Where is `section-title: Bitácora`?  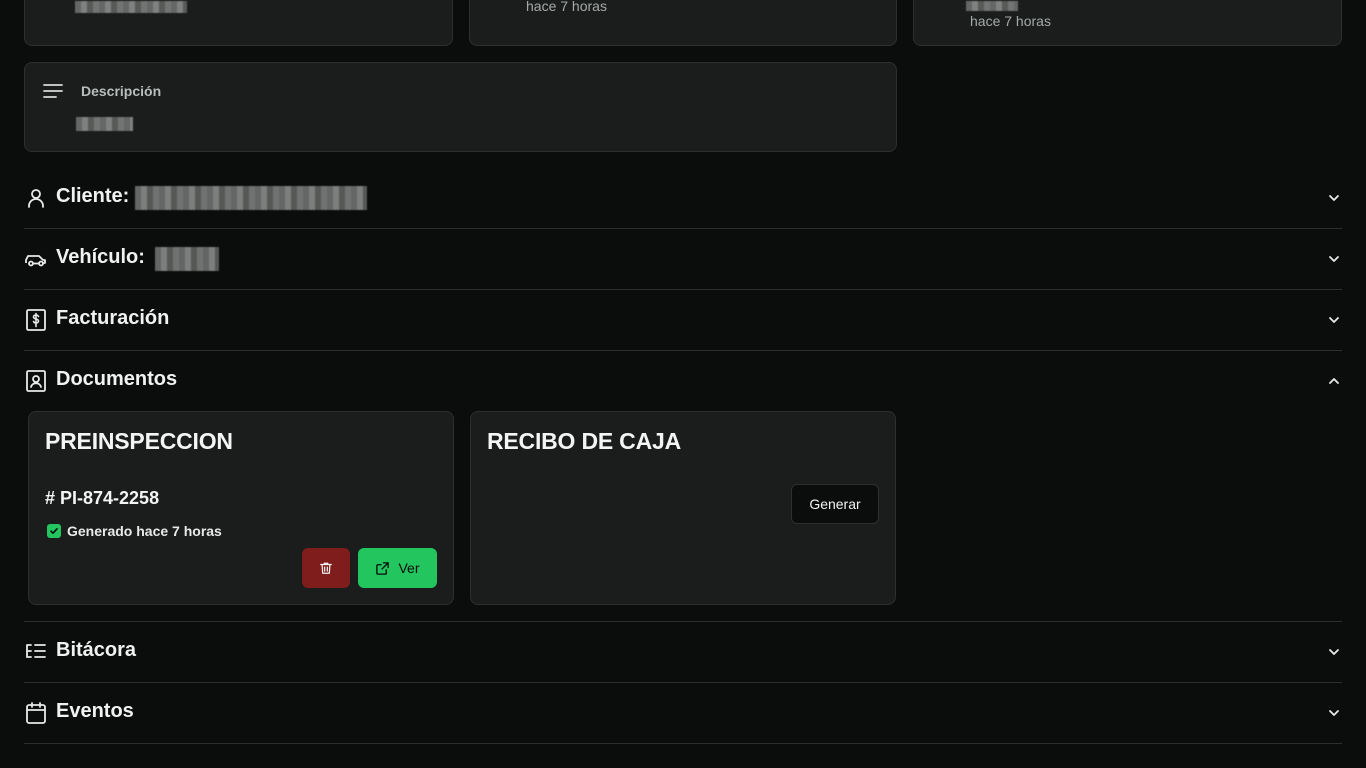 section-title: Bitácora is located at coordinates (96, 650).